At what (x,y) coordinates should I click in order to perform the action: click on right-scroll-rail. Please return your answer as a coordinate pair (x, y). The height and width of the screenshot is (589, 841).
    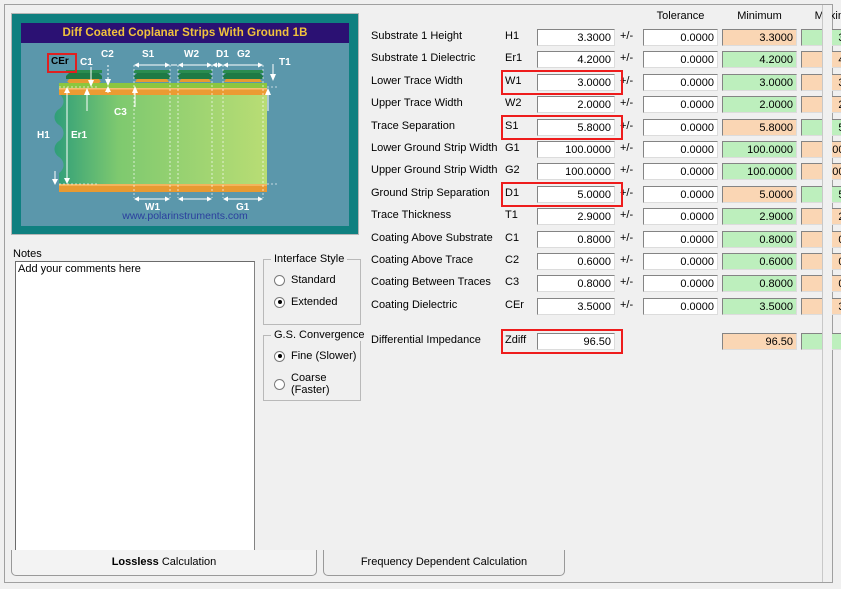
    Looking at the image, I should click on (827, 293).